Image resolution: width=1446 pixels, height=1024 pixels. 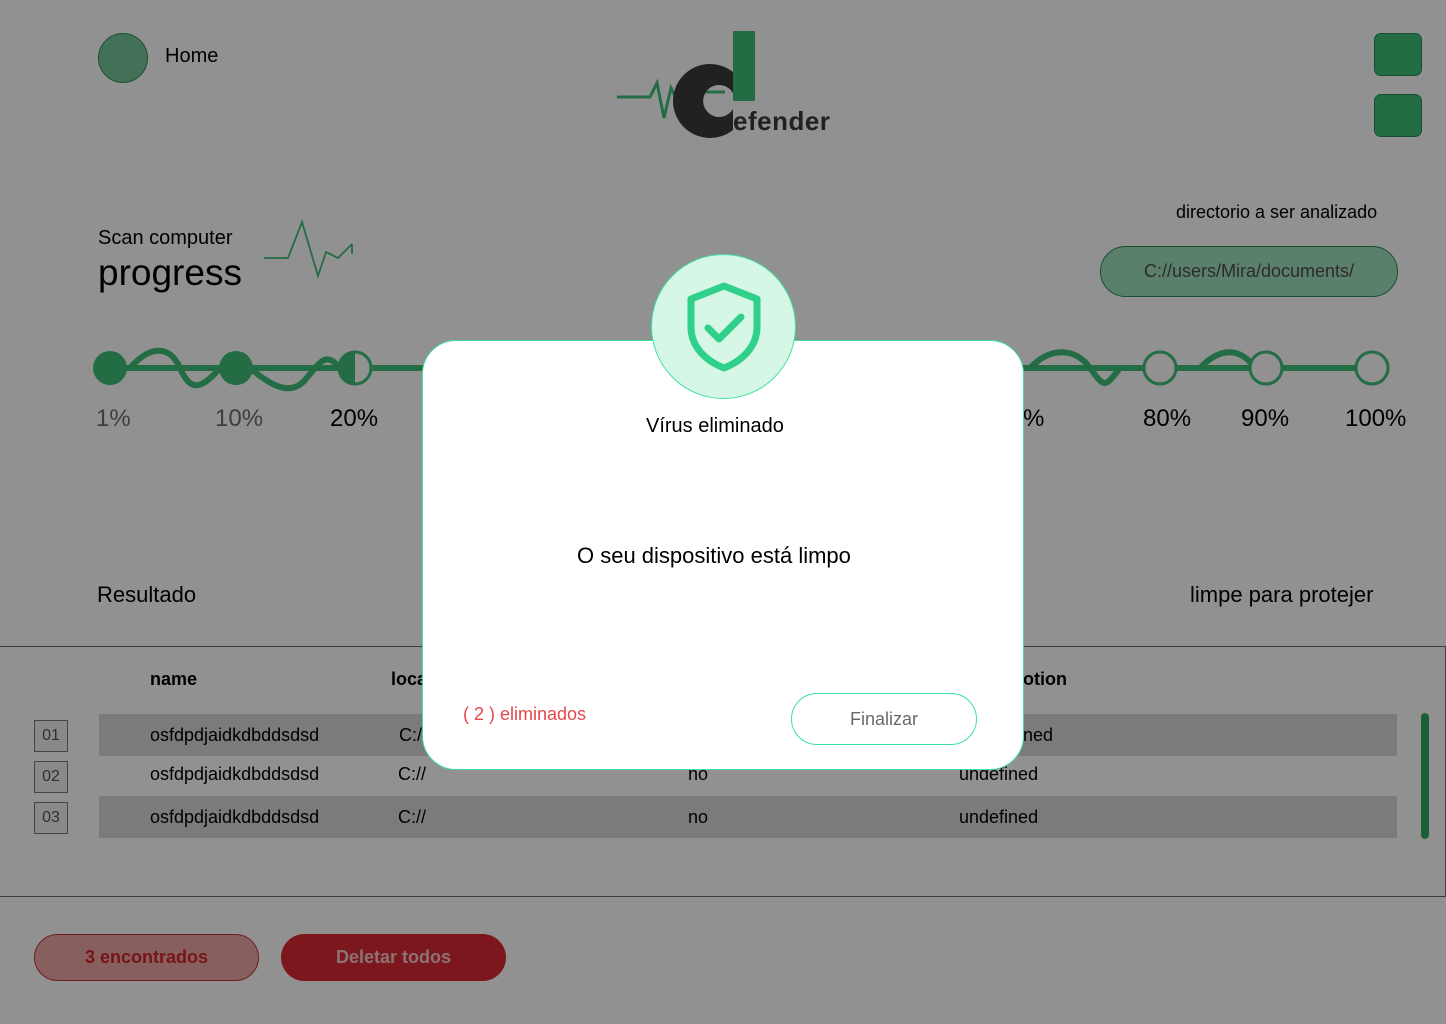 I want to click on shield-check-icon, so click(x=723, y=326).